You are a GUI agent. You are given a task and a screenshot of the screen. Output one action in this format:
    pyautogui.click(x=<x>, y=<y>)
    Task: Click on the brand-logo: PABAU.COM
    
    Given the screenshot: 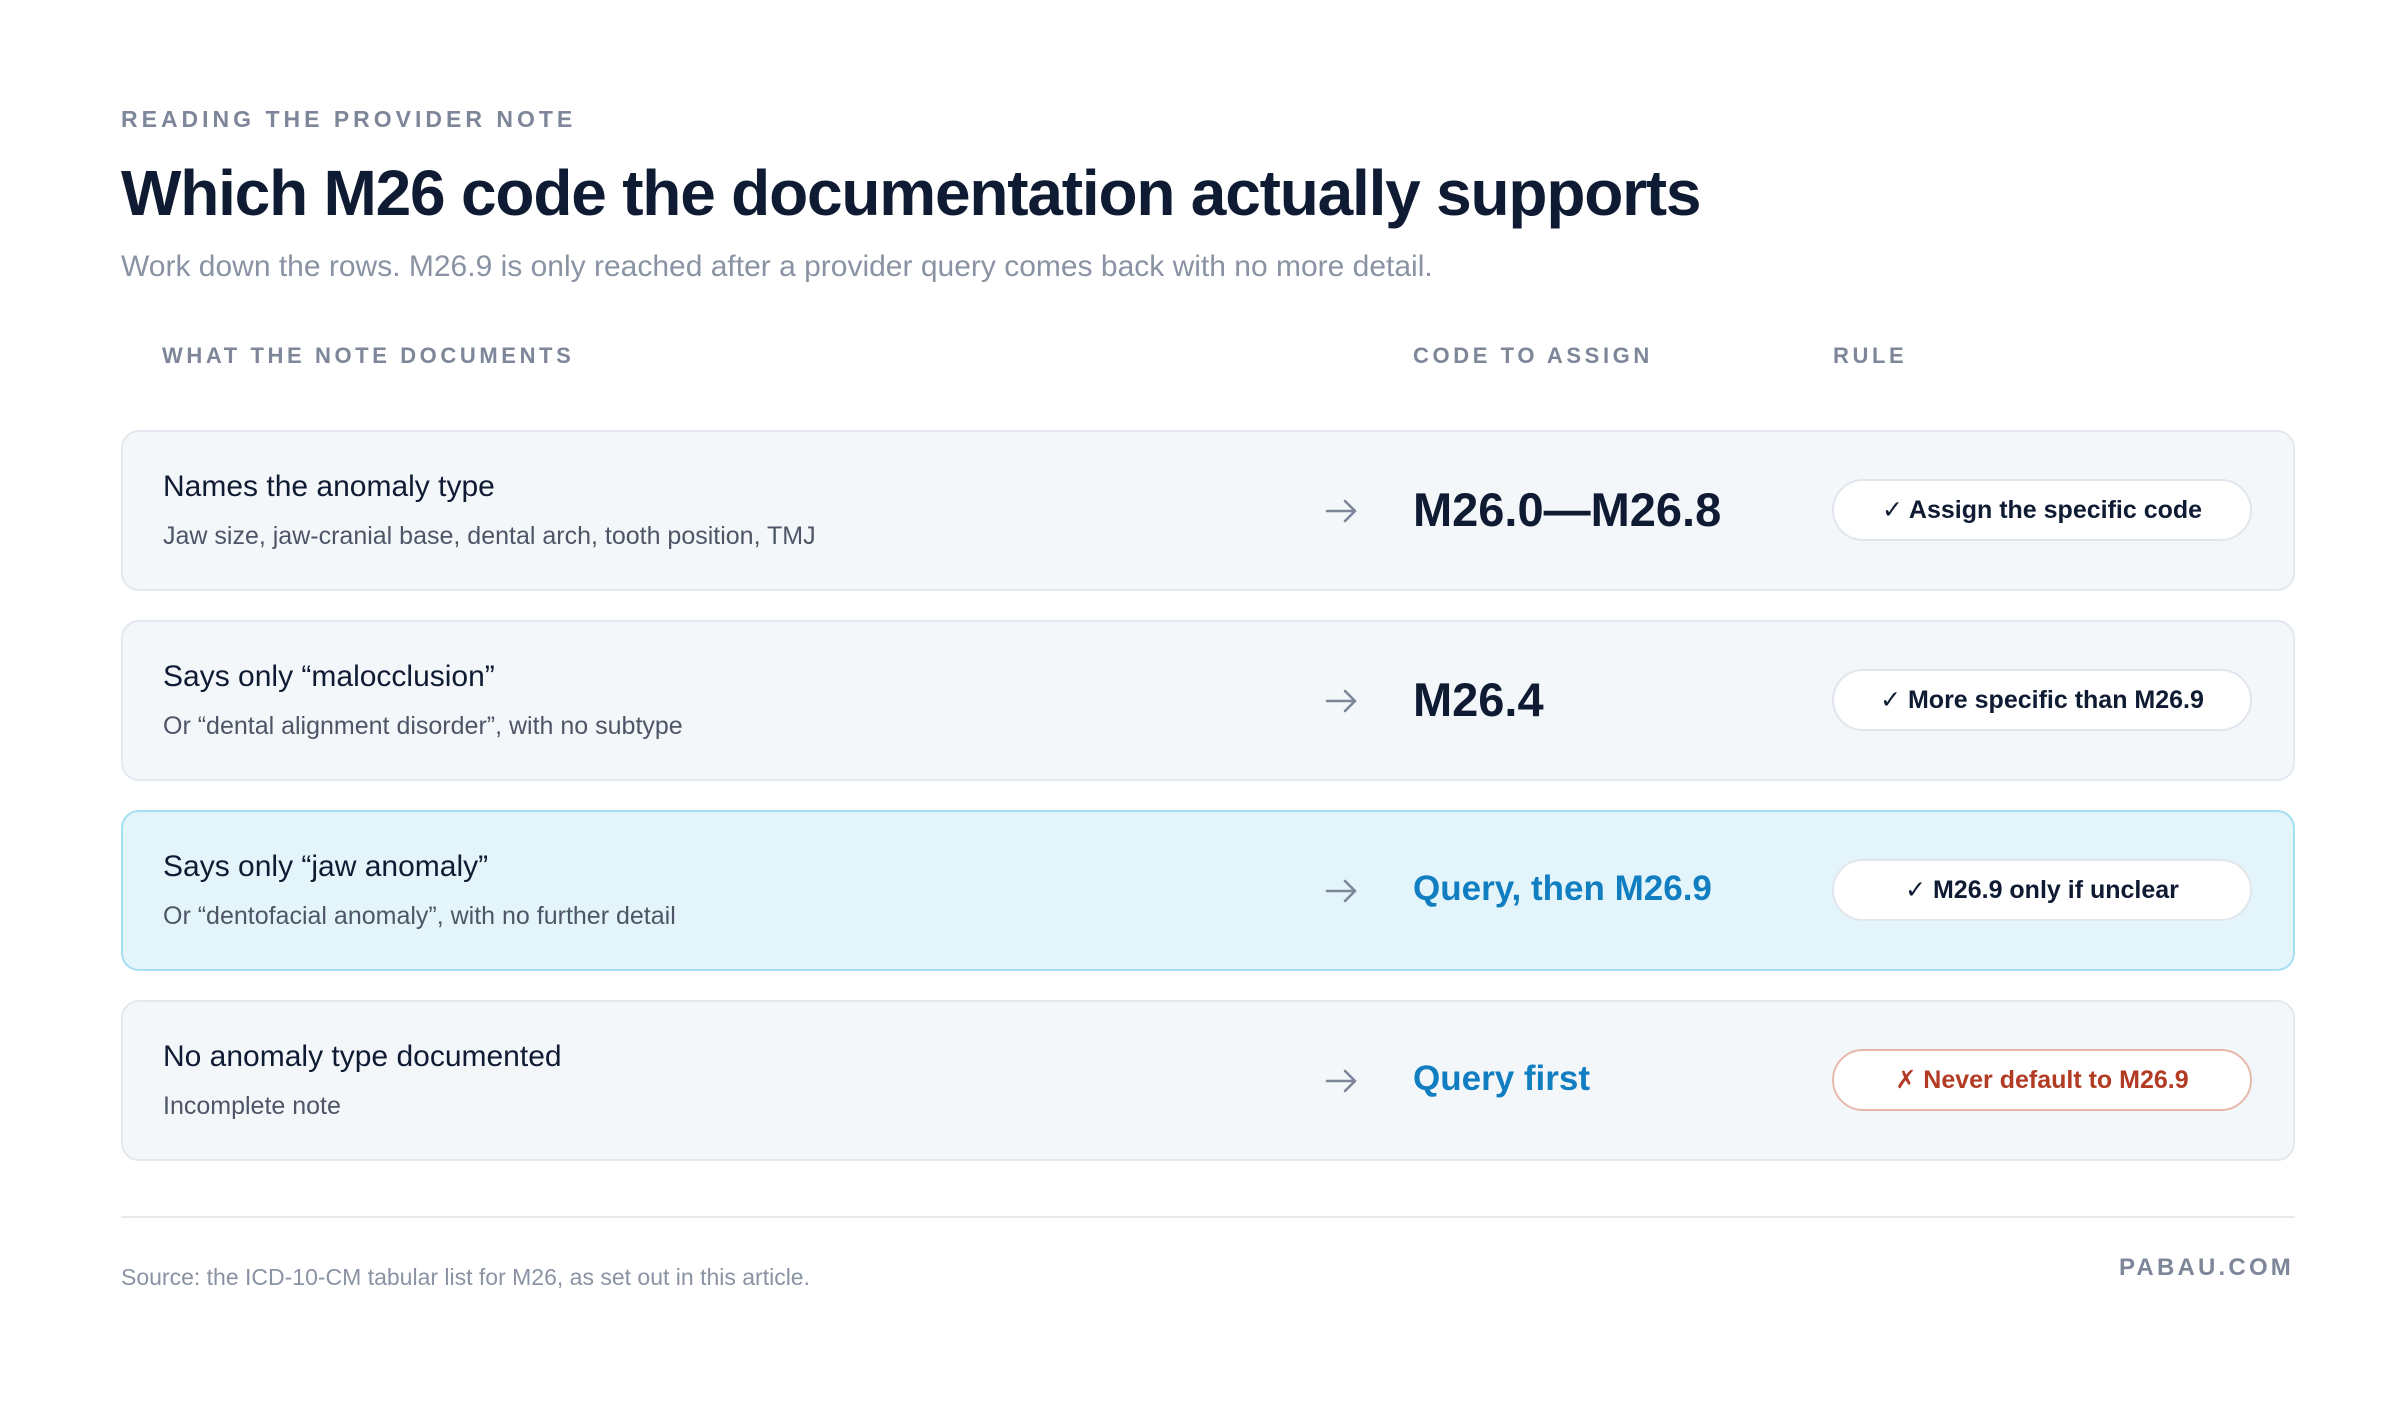 What is the action you would take?
    pyautogui.click(x=2206, y=1267)
    